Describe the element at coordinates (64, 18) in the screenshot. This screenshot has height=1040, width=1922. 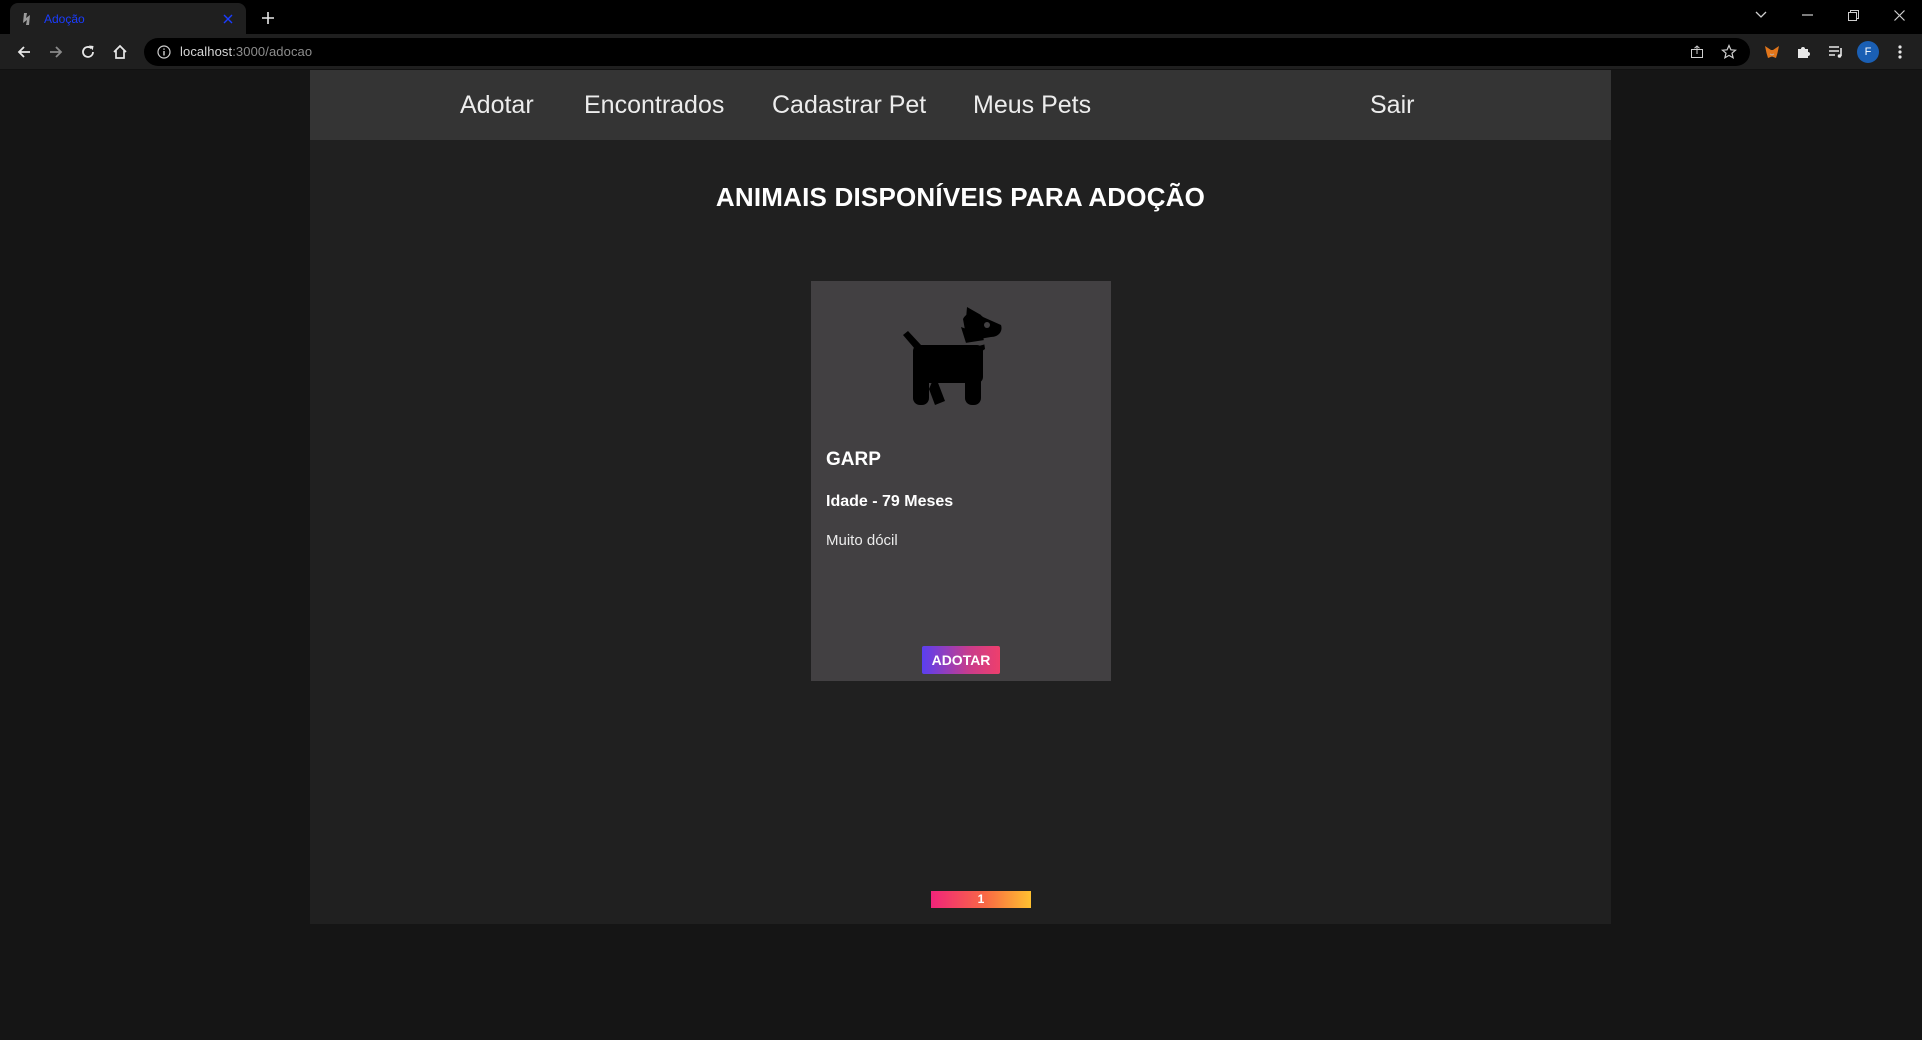
I see `tab-title: Adoção` at that location.